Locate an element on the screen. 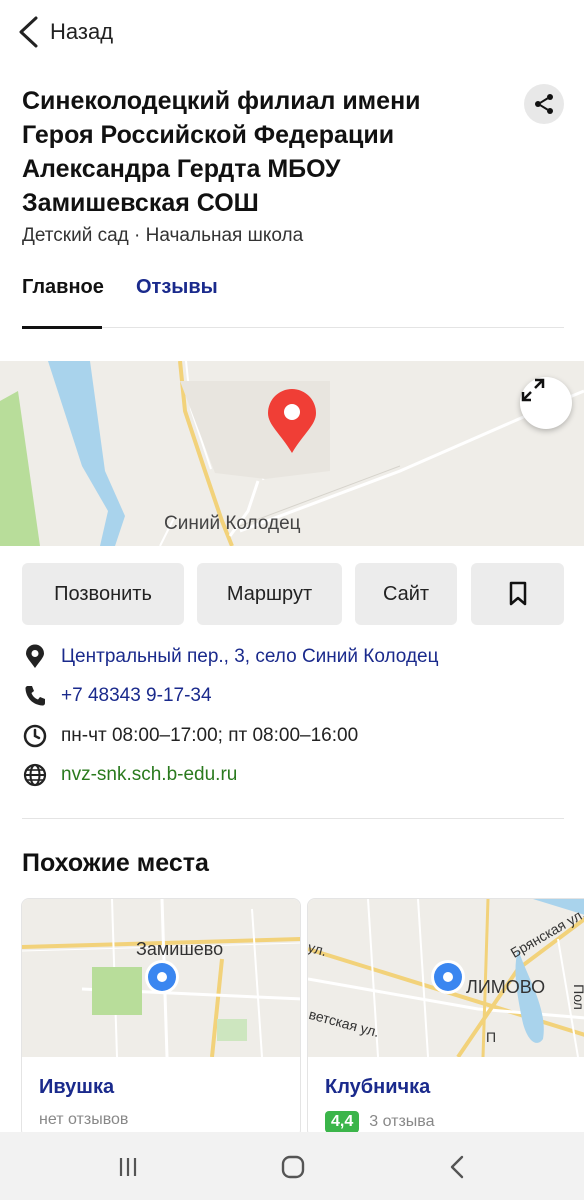 This screenshot has height=1200, width=584. hours-text: пн-чт 08:00–17:00; пт 08:00–16:00 is located at coordinates (210, 735).